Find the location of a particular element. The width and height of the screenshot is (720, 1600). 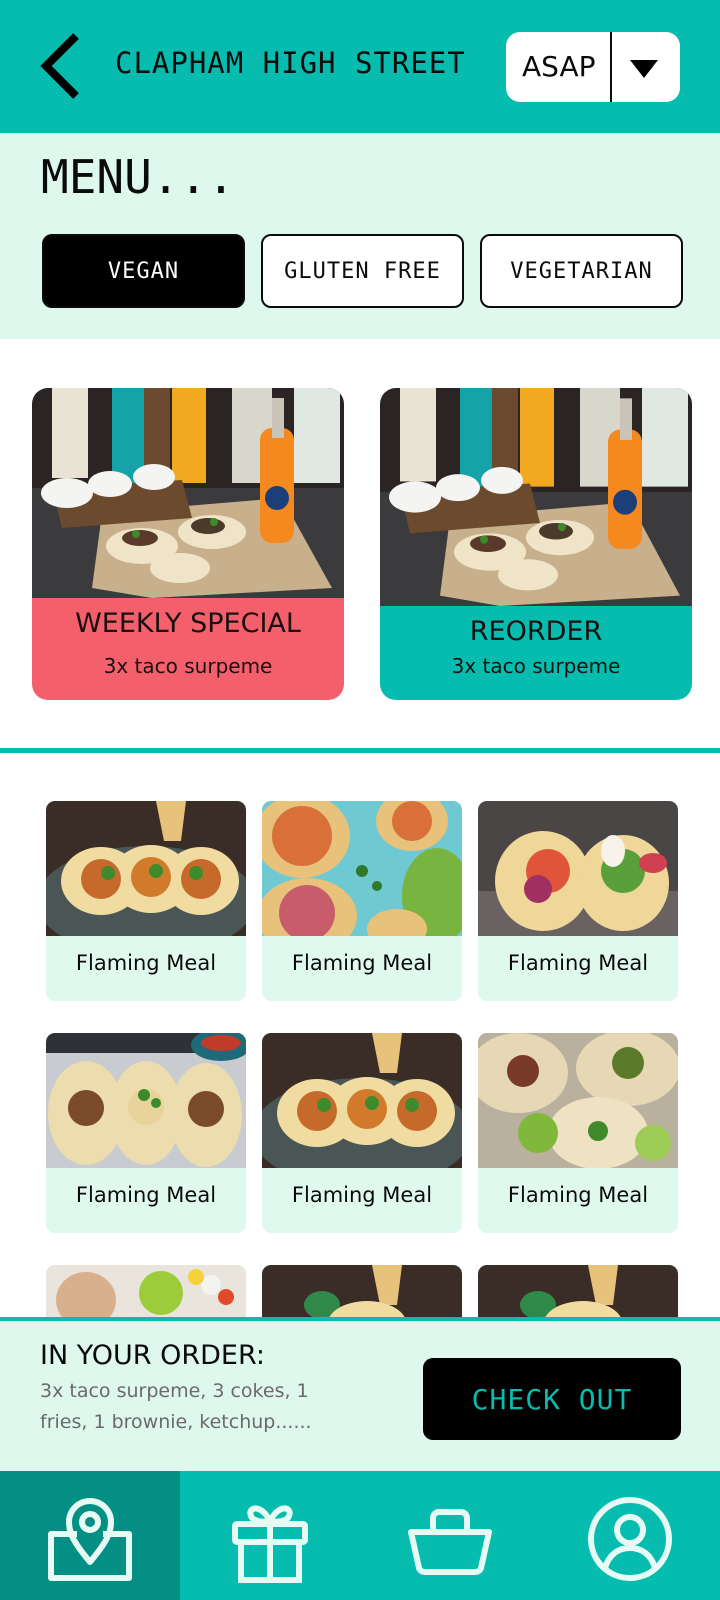

nav-basket is located at coordinates (450, 1535).